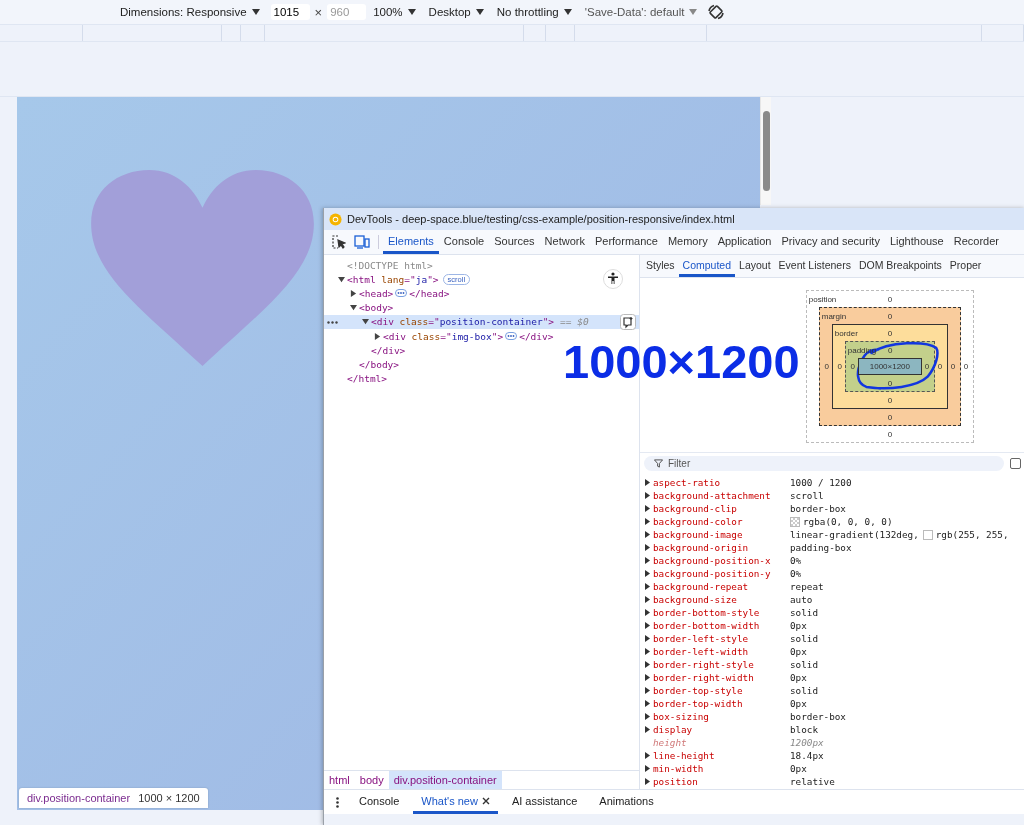  What do you see at coordinates (807, 586) in the screenshot?
I see `property-value: repeat` at bounding box center [807, 586].